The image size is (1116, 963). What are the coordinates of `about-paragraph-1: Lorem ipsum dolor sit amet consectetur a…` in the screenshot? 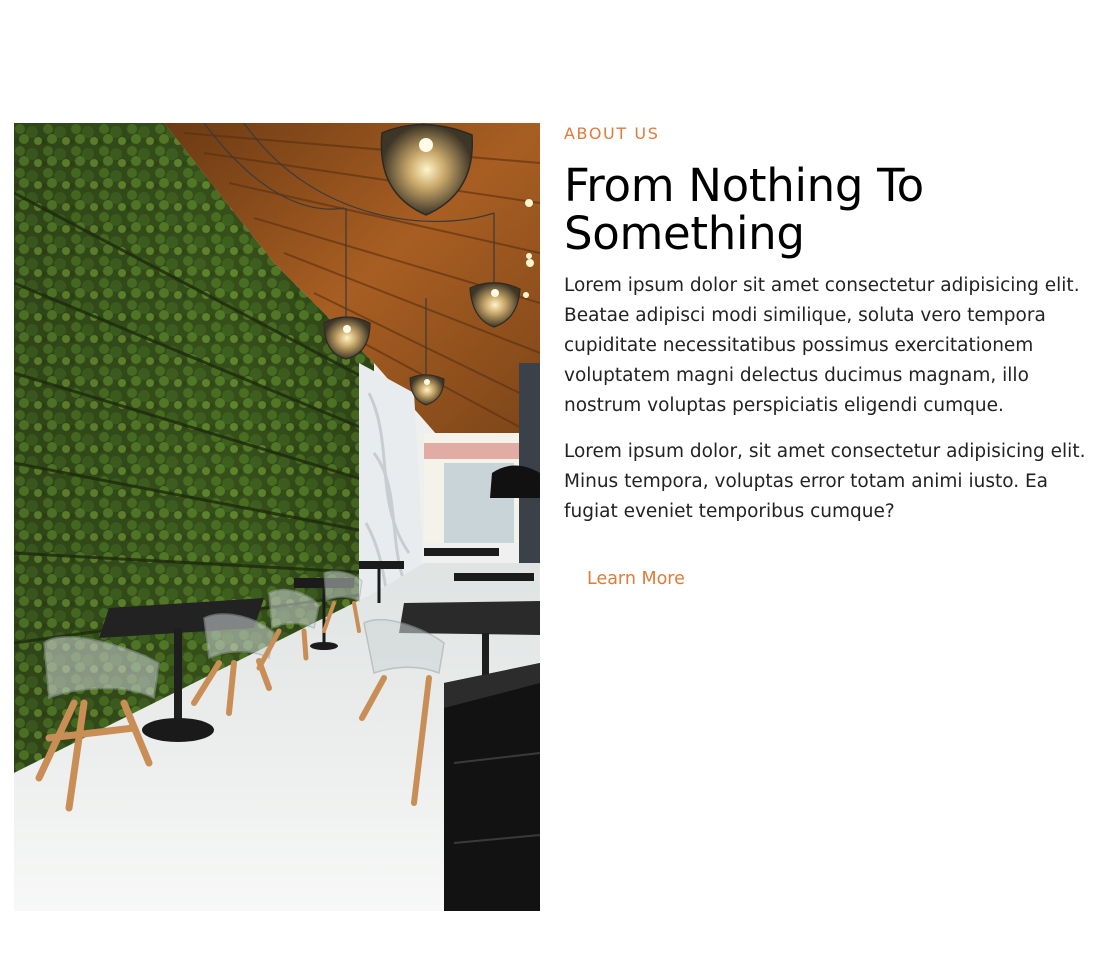 It's located at (822, 345).